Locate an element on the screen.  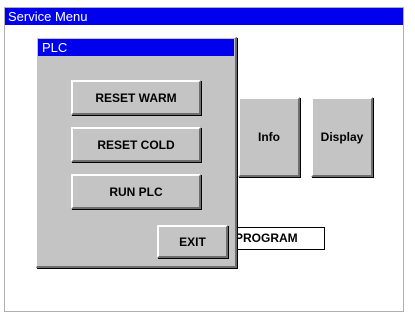
reset-warm-button: RESET WARM is located at coordinates (136, 97).